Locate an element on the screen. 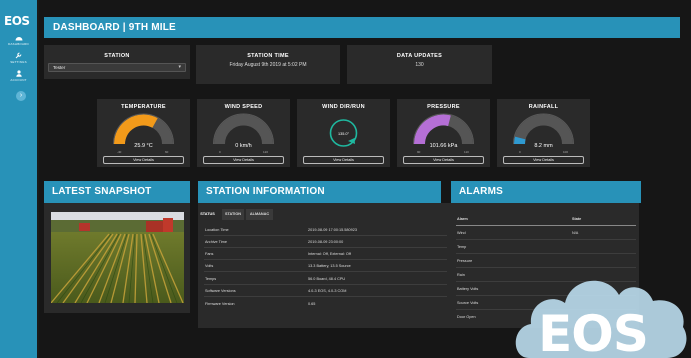  page-title: DASHBOARD | 9TH MILE is located at coordinates (114, 27).